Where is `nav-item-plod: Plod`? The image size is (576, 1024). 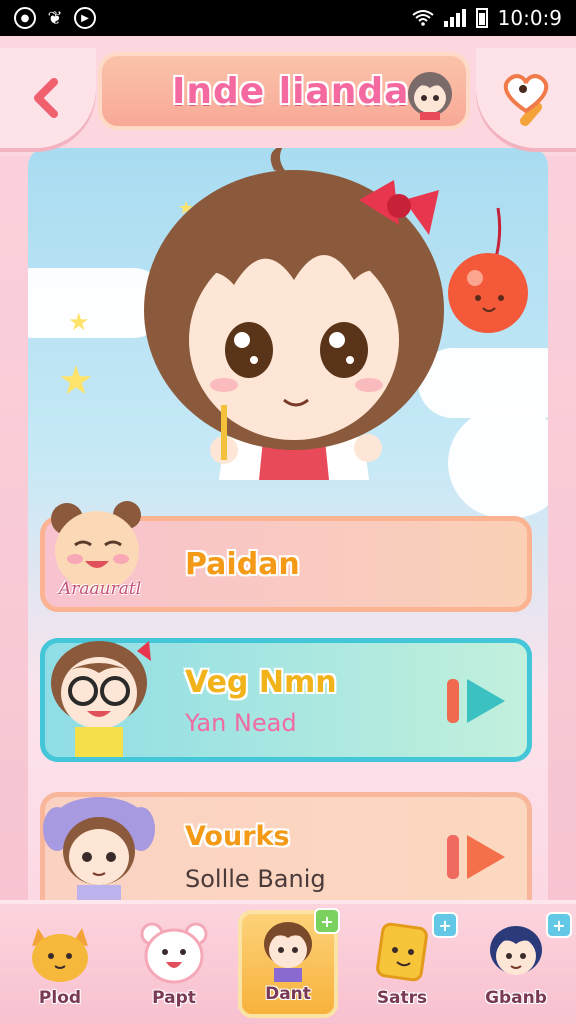
nav-item-plod: Plod is located at coordinates (60, 968).